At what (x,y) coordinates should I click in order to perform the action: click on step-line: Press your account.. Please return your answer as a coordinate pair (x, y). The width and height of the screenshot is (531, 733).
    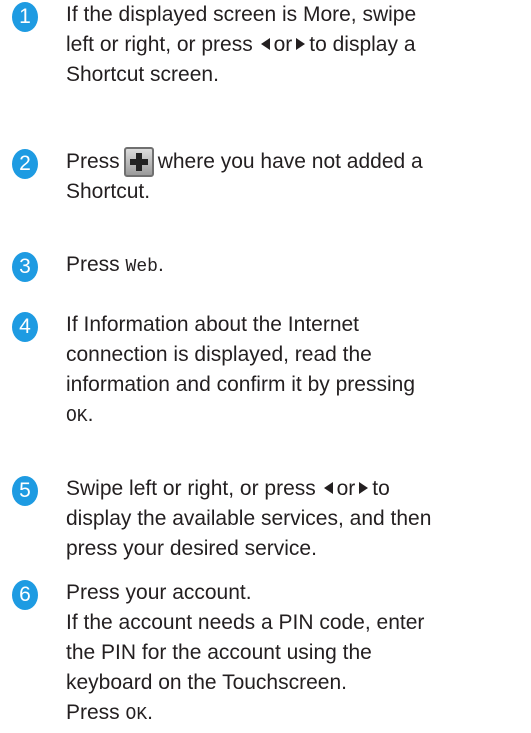
    Looking at the image, I should click on (159, 592).